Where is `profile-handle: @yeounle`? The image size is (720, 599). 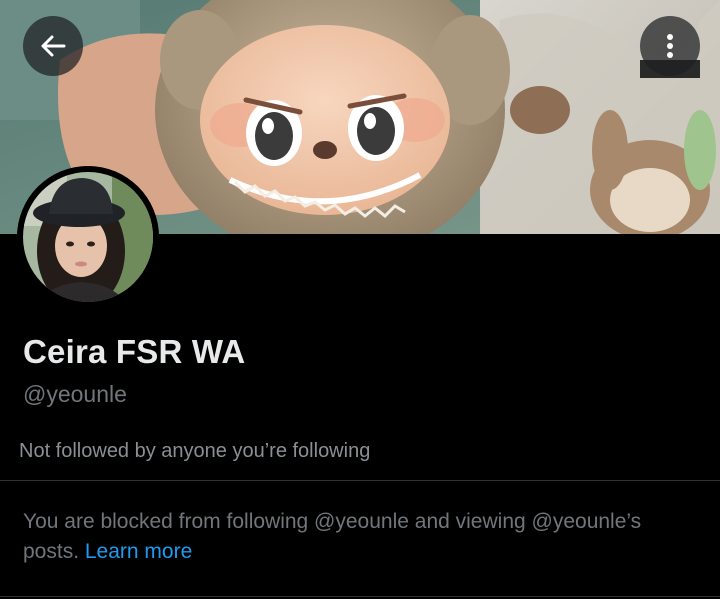
profile-handle: @yeounle is located at coordinates (75, 394).